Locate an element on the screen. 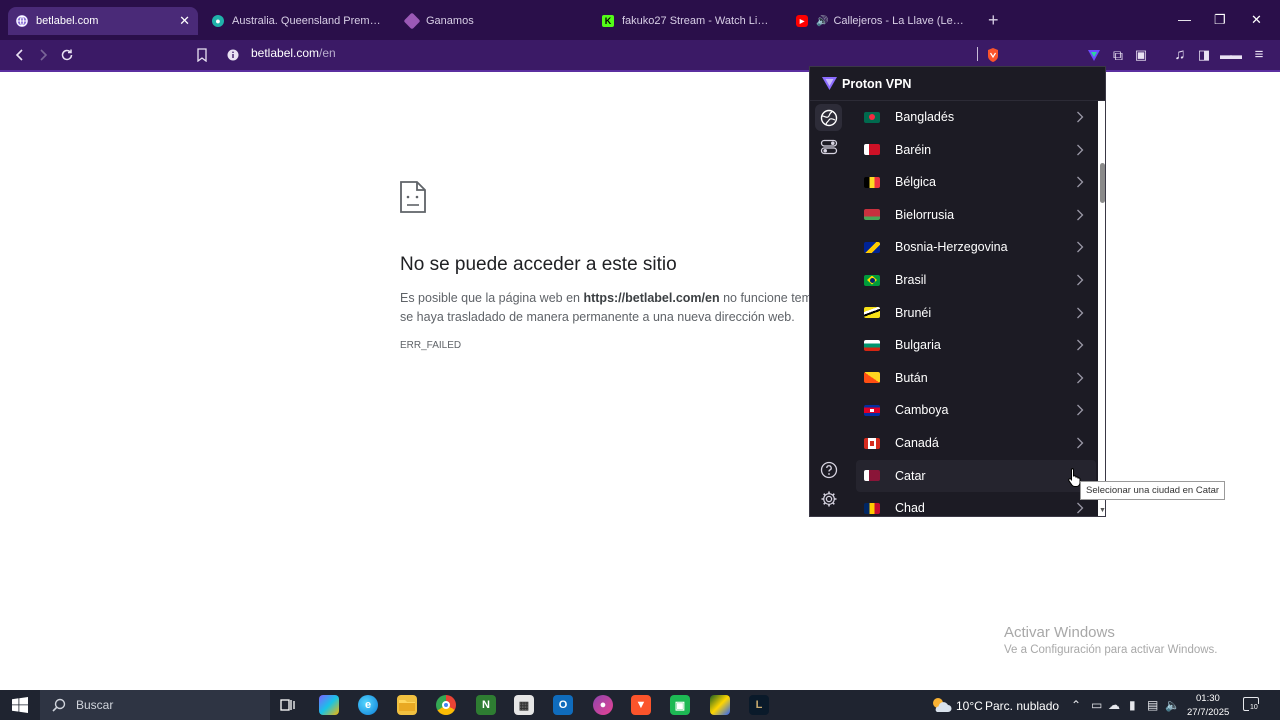 The image size is (1280, 720). back-button is located at coordinates (20, 55).